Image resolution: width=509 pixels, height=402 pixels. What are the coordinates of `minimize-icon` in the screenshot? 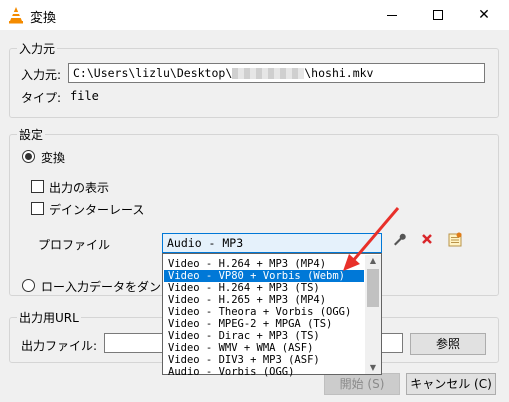 It's located at (392, 15).